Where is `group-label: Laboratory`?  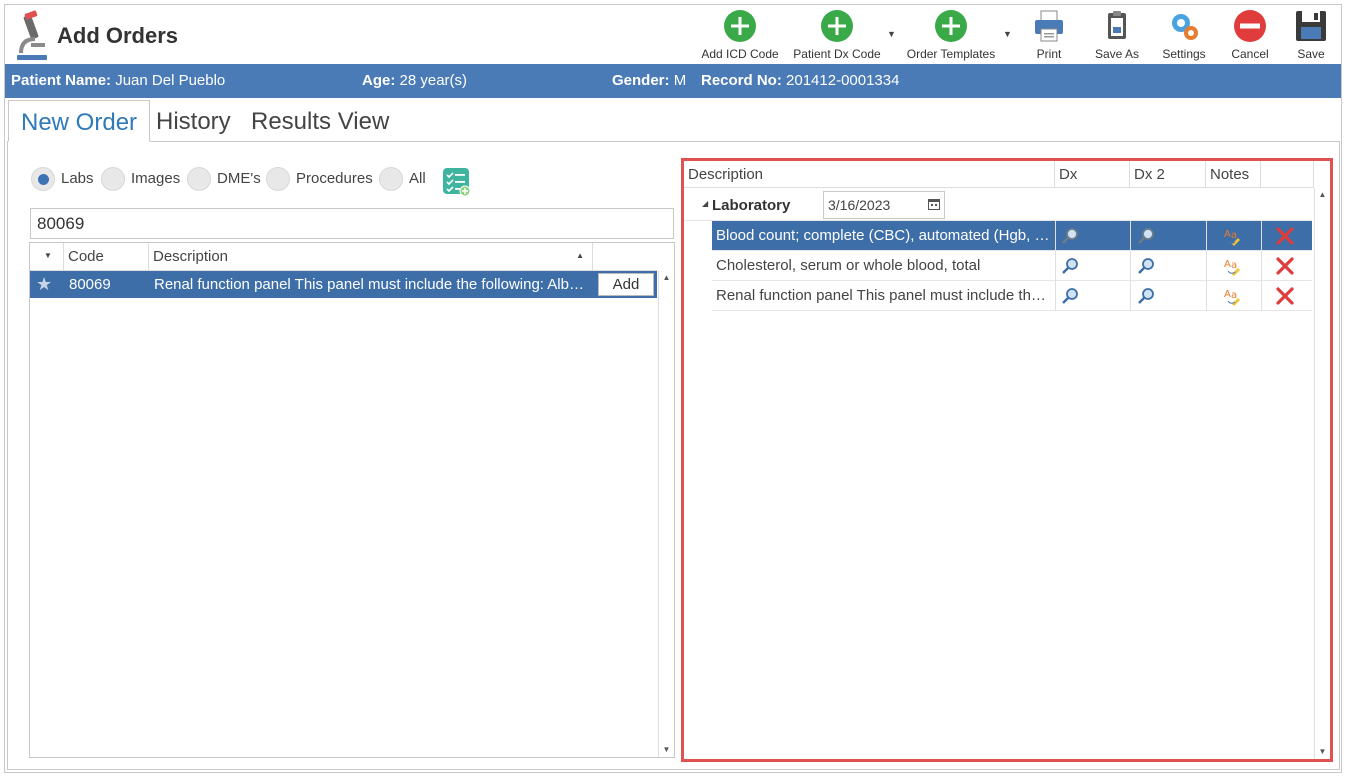
group-label: Laboratory is located at coordinates (751, 205).